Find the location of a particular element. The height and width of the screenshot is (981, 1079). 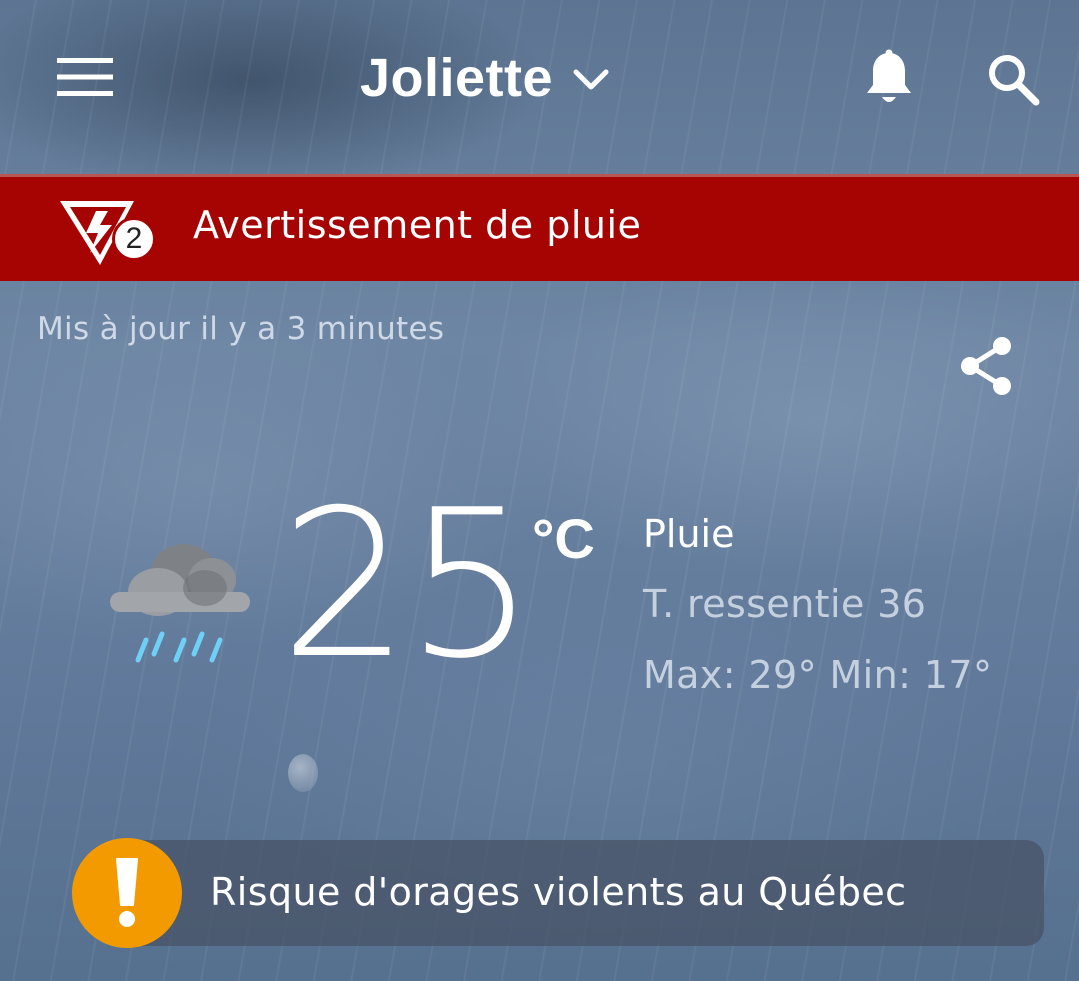

raindrop-decoration is located at coordinates (303, 773).